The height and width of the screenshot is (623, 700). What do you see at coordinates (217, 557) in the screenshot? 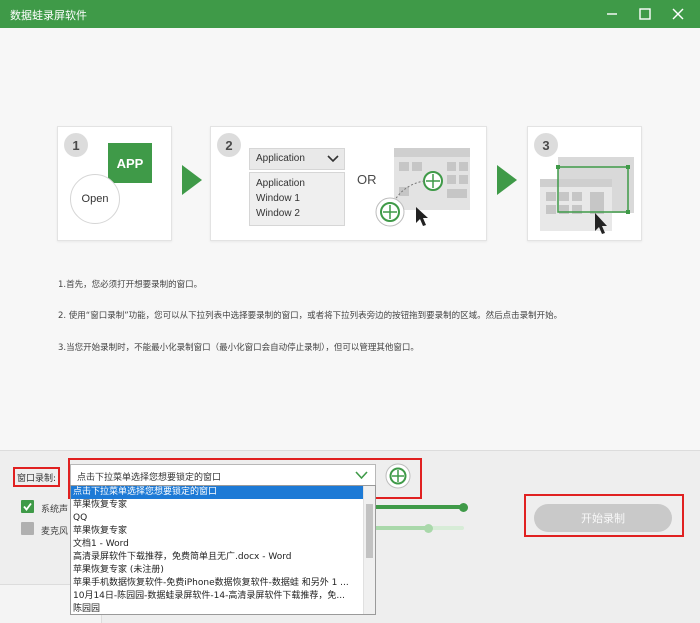
I see `dropdown-option: 高清录屏软件下载推荐，免费简单且无广.docx - Word` at bounding box center [217, 557].